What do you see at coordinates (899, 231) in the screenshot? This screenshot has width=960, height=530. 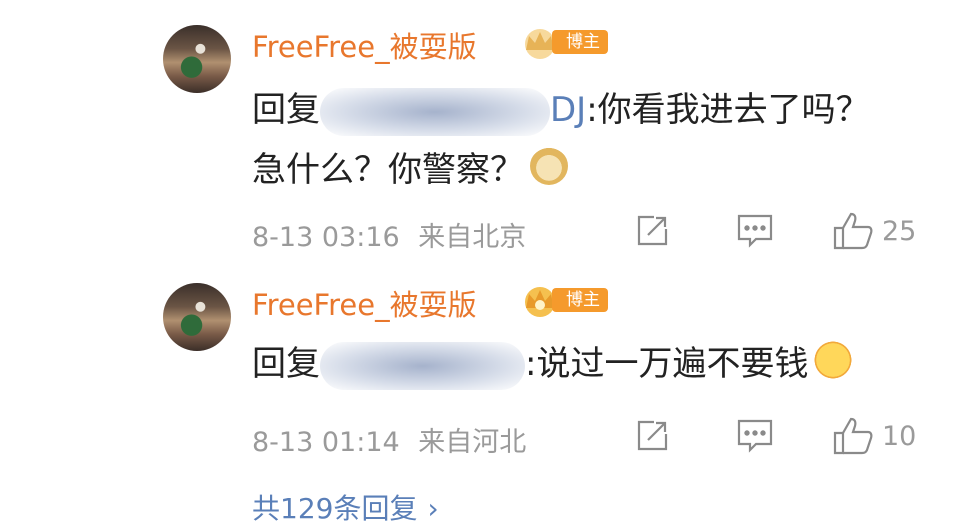 I see `like-count: 25` at bounding box center [899, 231].